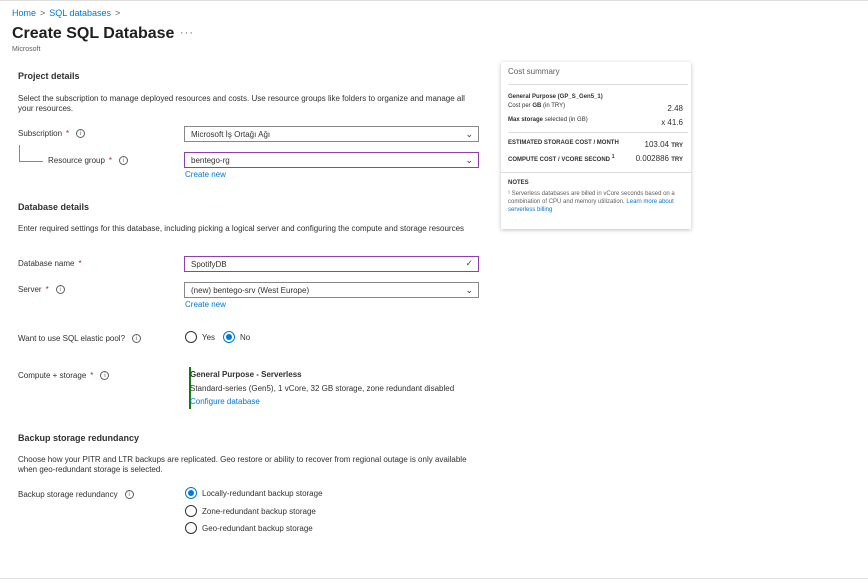 This screenshot has height=586, width=868. I want to click on compute-storage-label-text: Compute + storage, so click(52, 375).